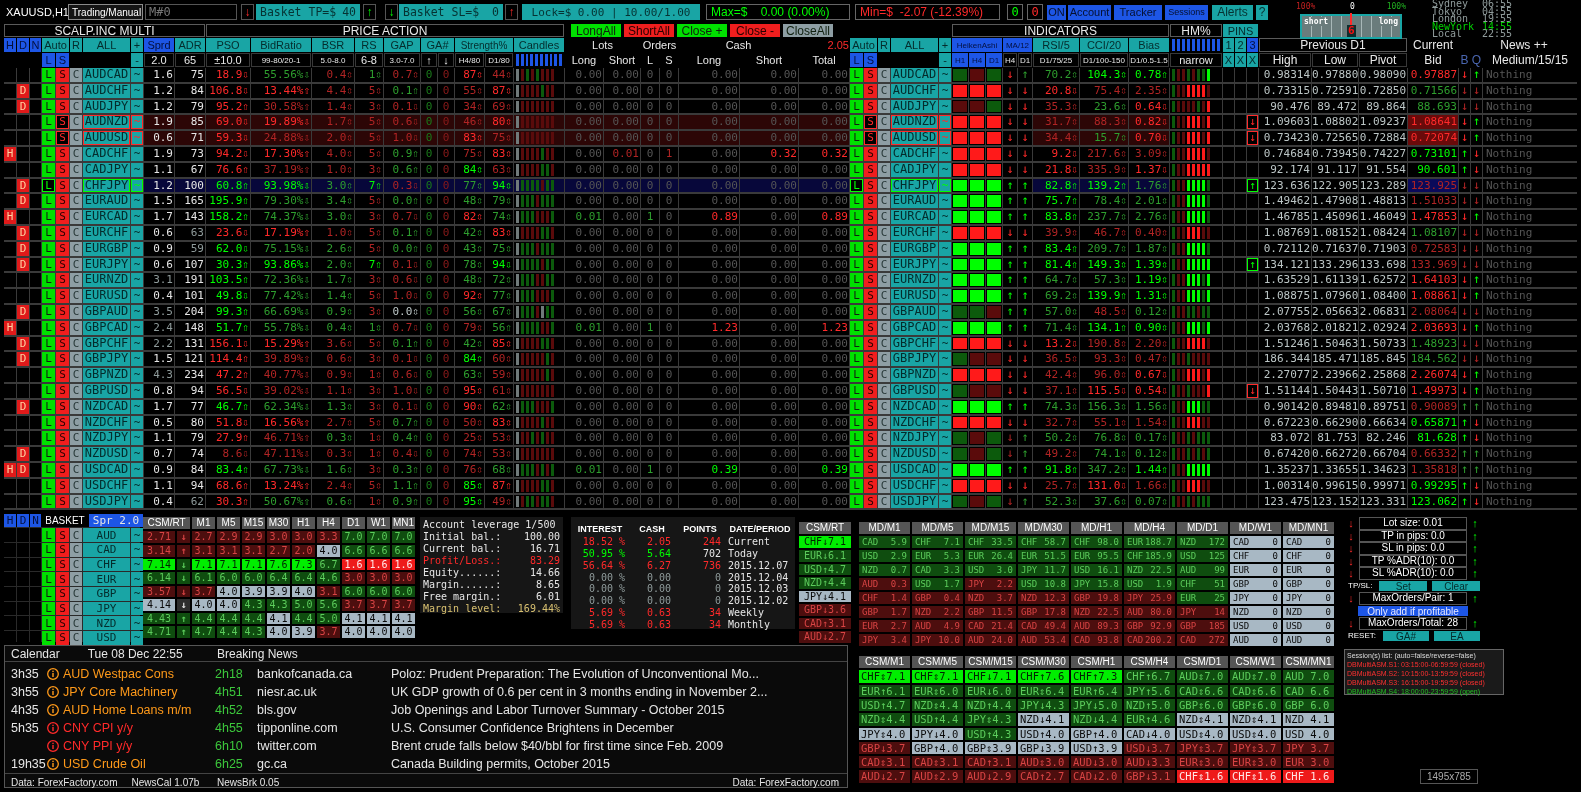  What do you see at coordinates (619, 764) in the screenshot?
I see `headline-link: Canada Building permits, October 2015` at bounding box center [619, 764].